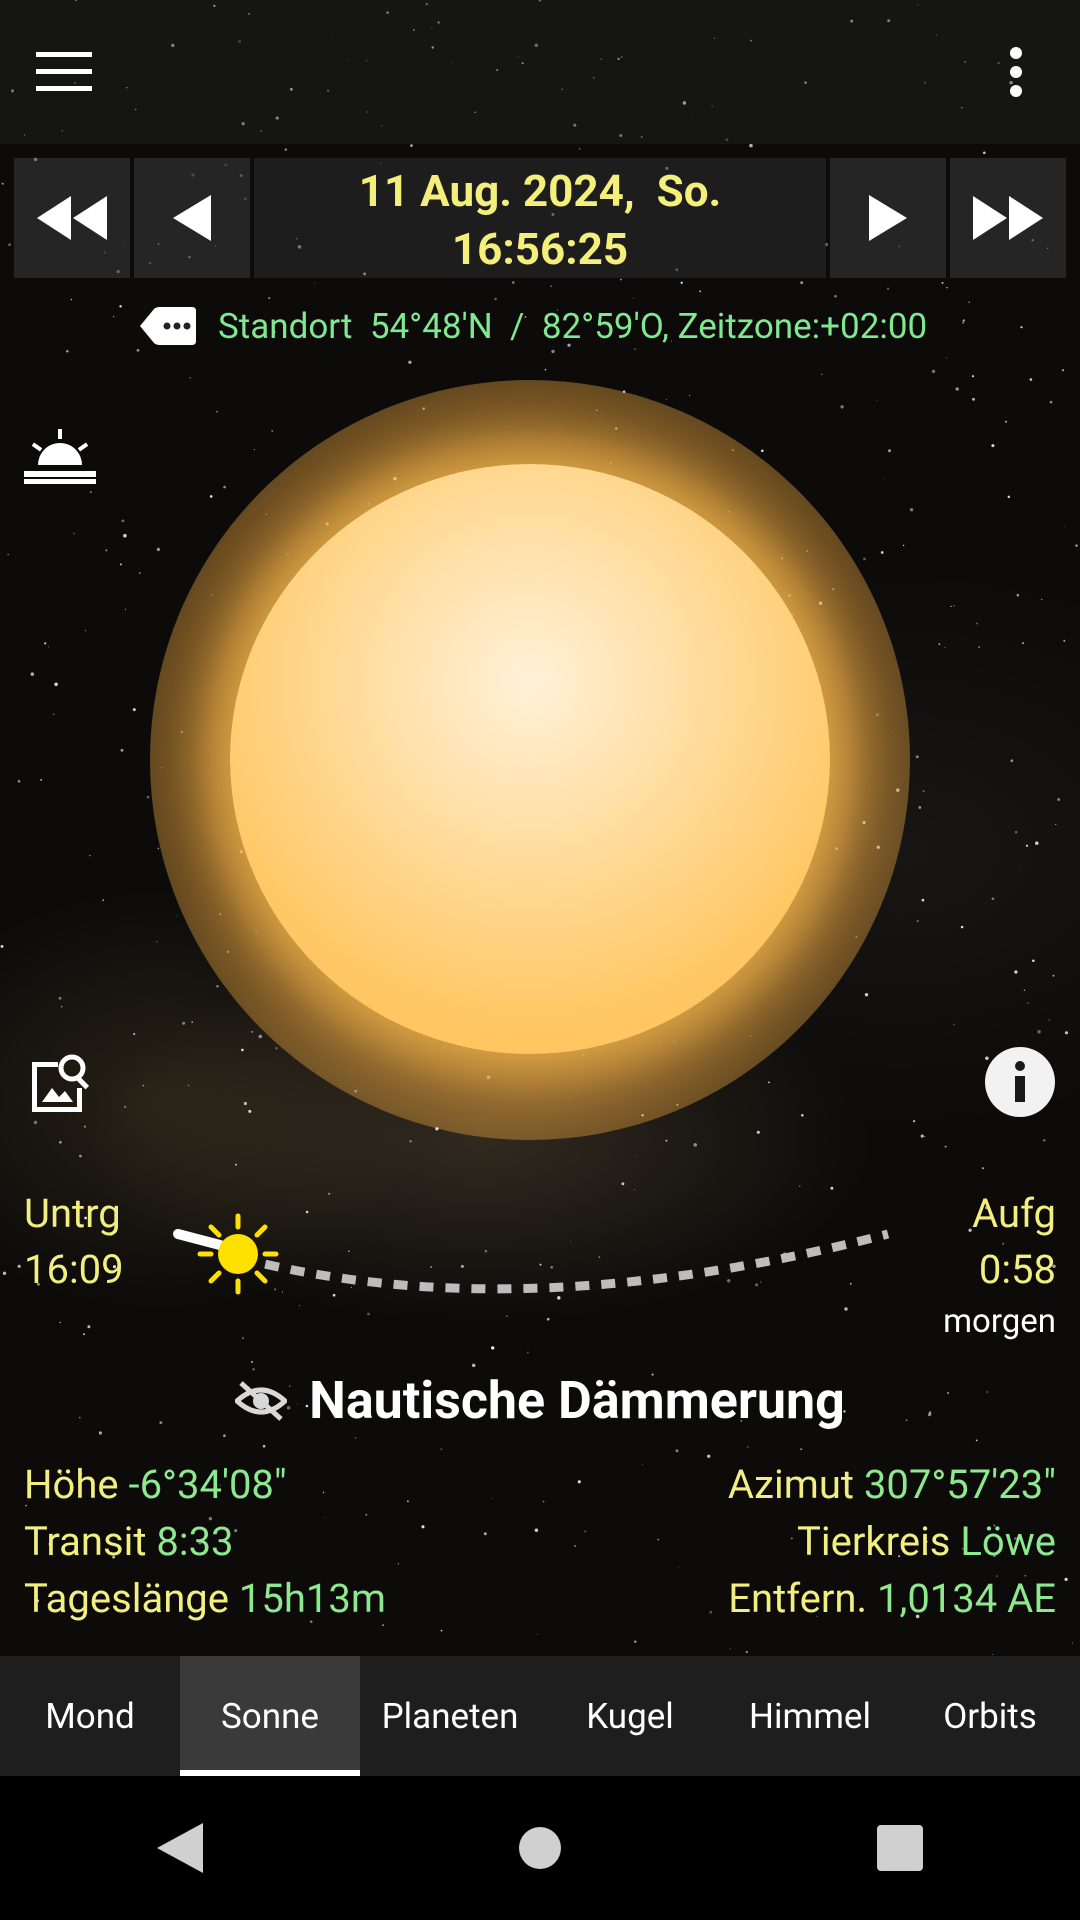 Image resolution: width=1080 pixels, height=1920 pixels. What do you see at coordinates (810, 1716) in the screenshot?
I see `tab-himmel: Himmel` at bounding box center [810, 1716].